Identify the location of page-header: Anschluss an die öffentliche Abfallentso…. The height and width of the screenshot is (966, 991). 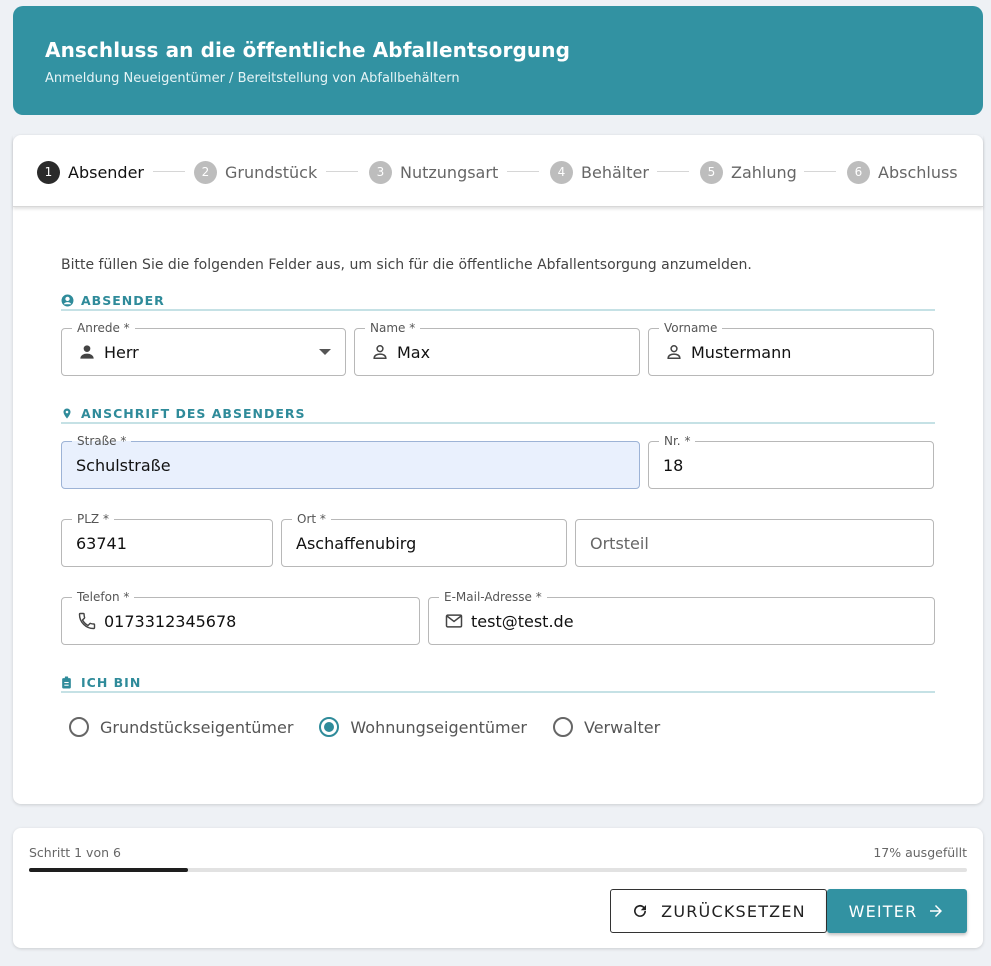
(498, 60).